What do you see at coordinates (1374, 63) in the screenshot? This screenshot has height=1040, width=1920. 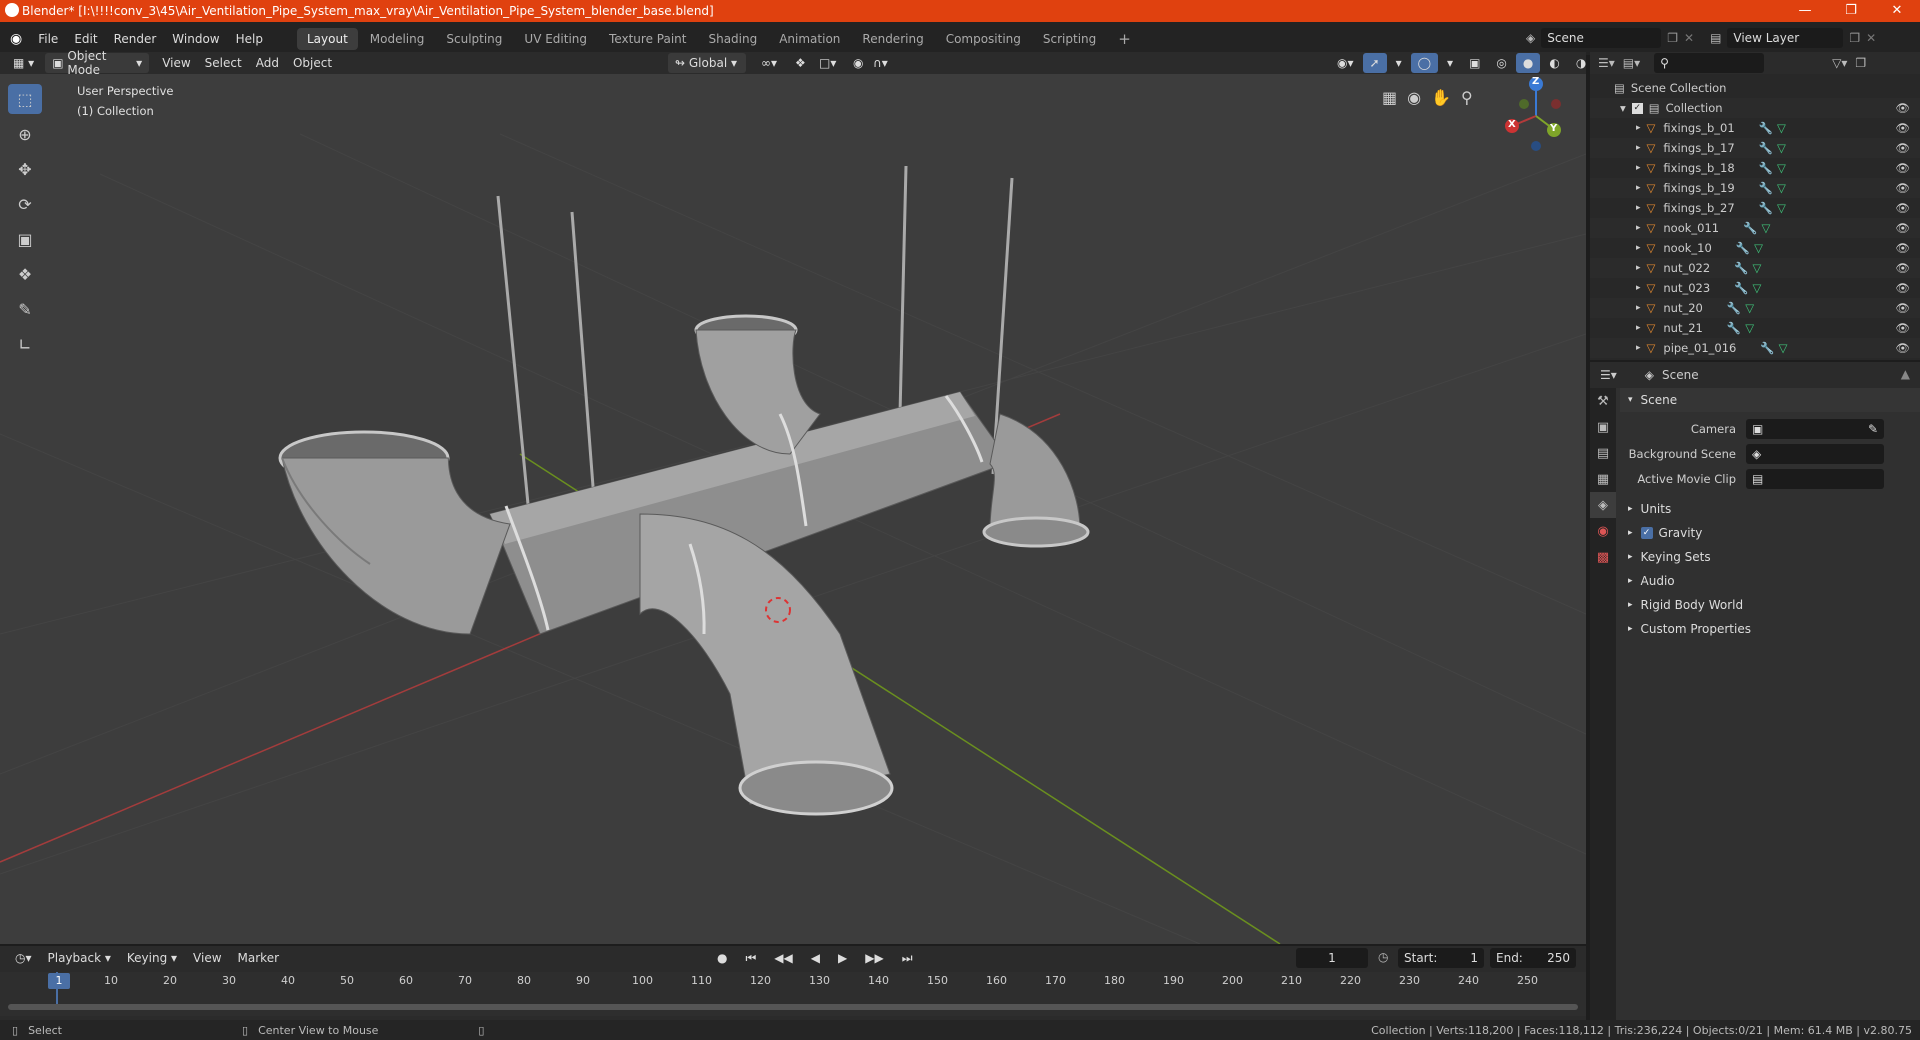 I see `gizmo-toggle-icon: ➚` at bounding box center [1374, 63].